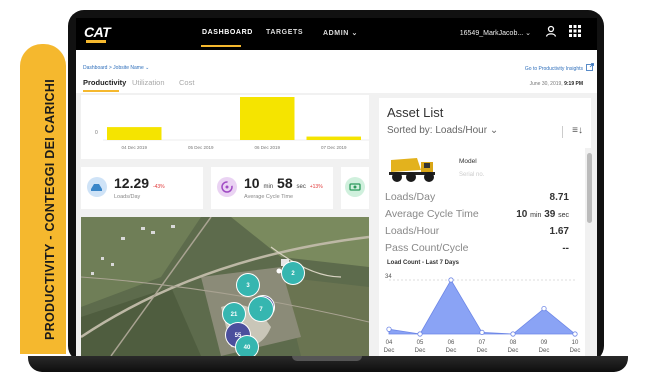 Image resolution: width=650 pixels, height=380 pixels. I want to click on x-tick-day: 07, so click(482, 343).